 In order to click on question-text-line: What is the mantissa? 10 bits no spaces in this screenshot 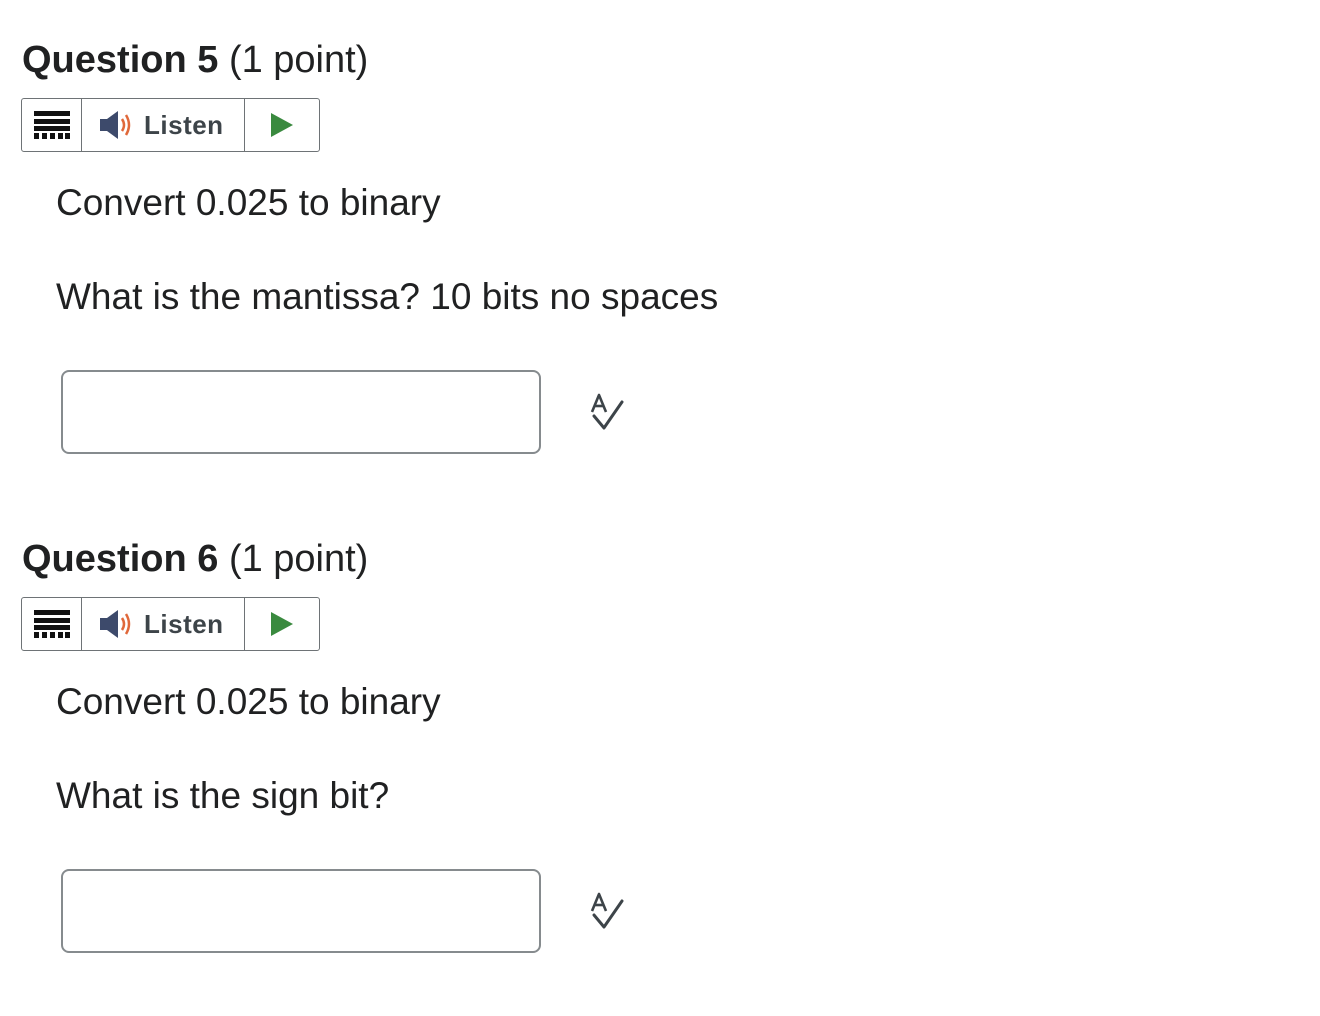, I will do `click(387, 296)`.